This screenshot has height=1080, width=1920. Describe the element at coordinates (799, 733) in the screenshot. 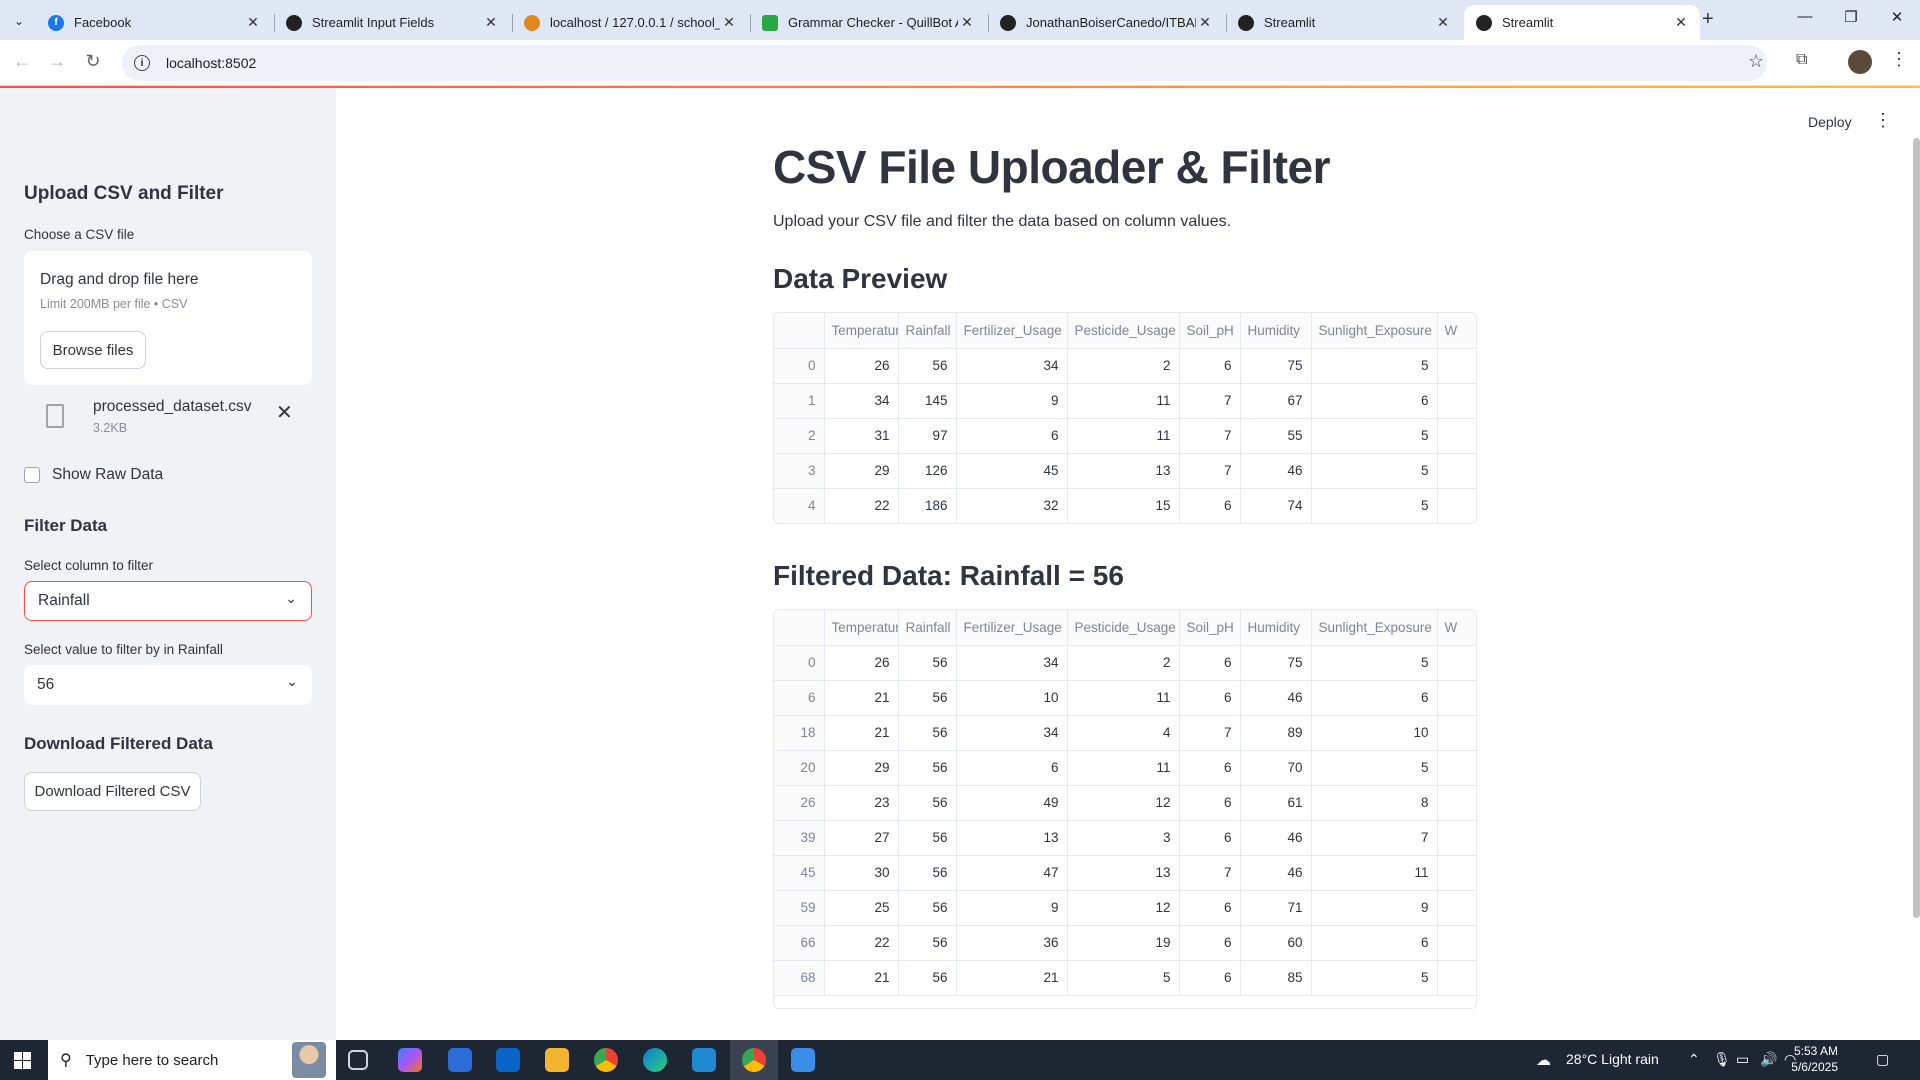

I see `row-index-cell: 18` at that location.